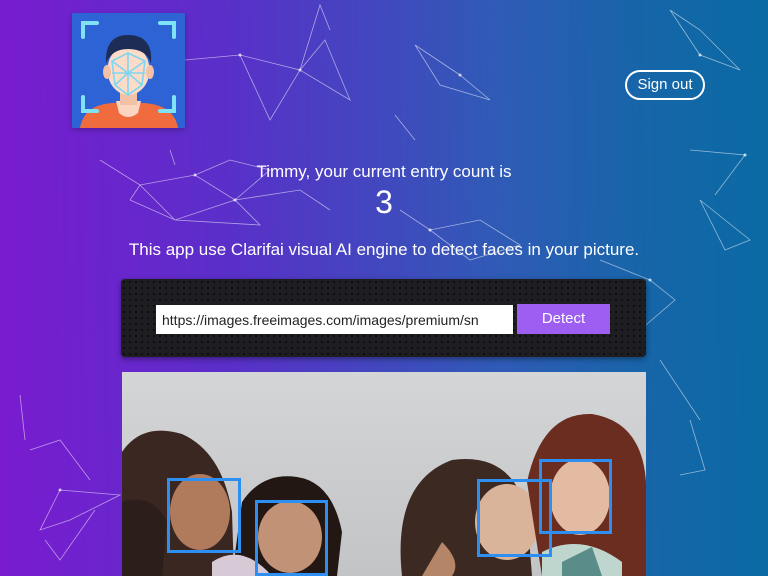 The width and height of the screenshot is (768, 576). I want to click on face-recognition-icon, so click(128, 70).